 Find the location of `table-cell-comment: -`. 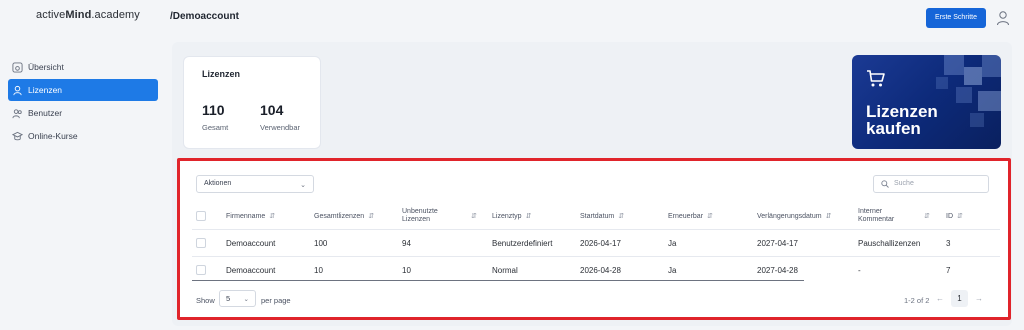

table-cell-comment: - is located at coordinates (859, 270).